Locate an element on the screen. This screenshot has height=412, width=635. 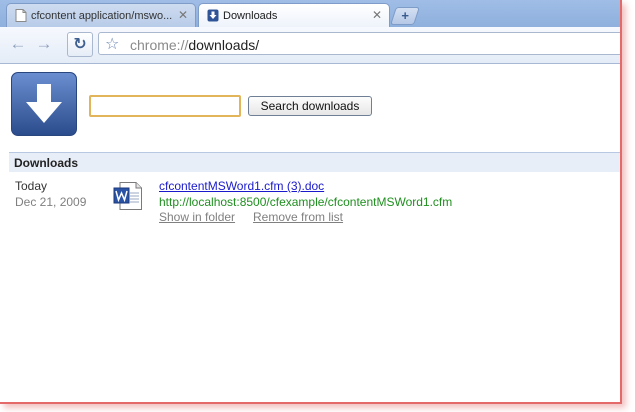
star-icon: ☆ is located at coordinates (112, 44).